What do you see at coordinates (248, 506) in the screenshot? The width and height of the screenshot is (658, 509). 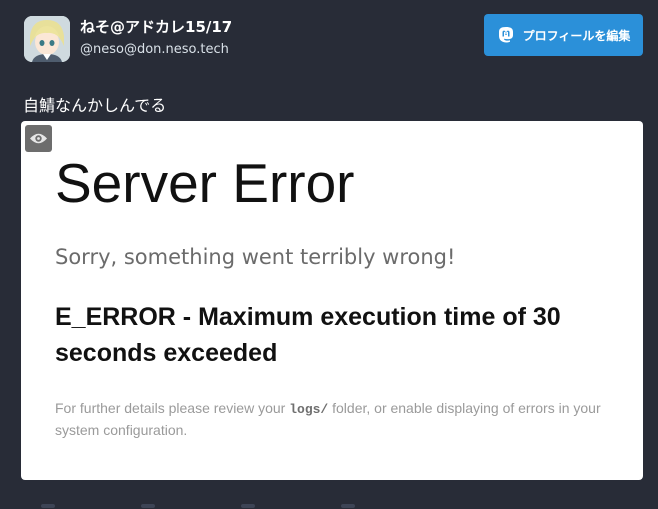 I see `favourite-action` at bounding box center [248, 506].